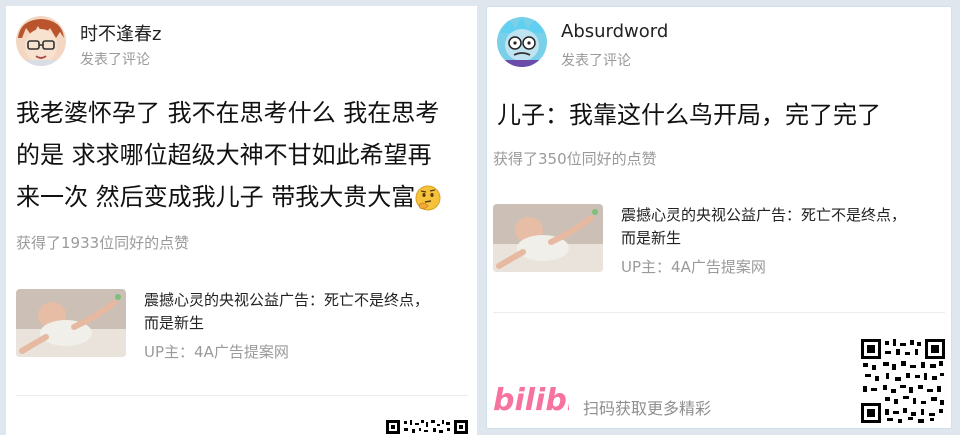 This screenshot has height=435, width=960. What do you see at coordinates (224, 155) in the screenshot?
I see `comment-line: 的是 求求哪位超级大神不甘如此希望再` at bounding box center [224, 155].